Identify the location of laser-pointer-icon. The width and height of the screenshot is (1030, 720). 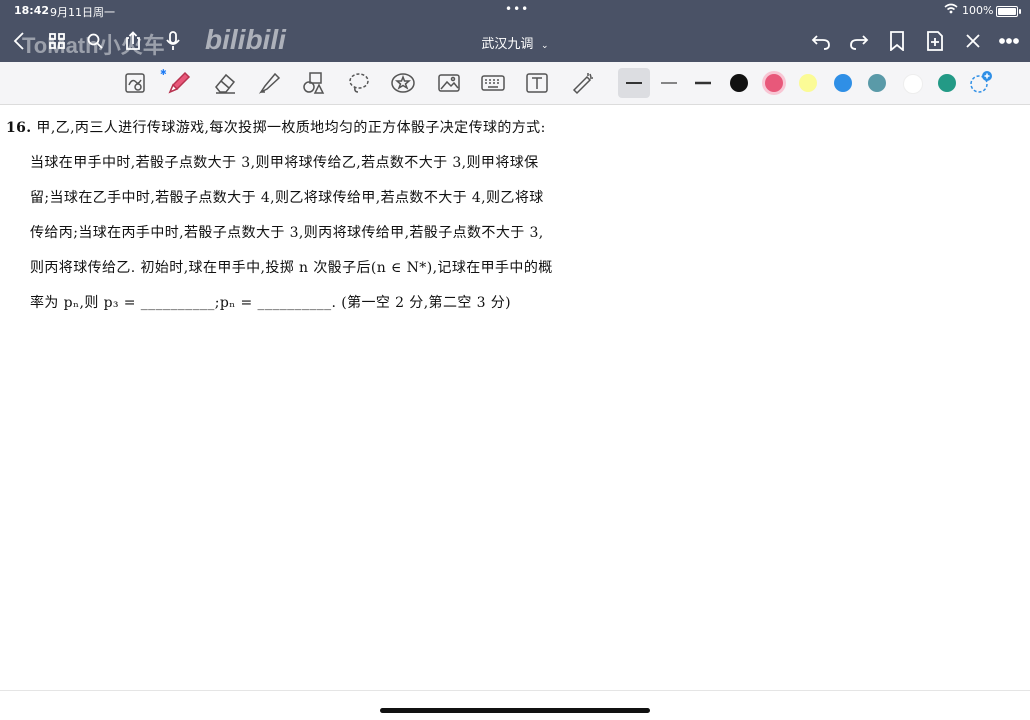
(583, 83).